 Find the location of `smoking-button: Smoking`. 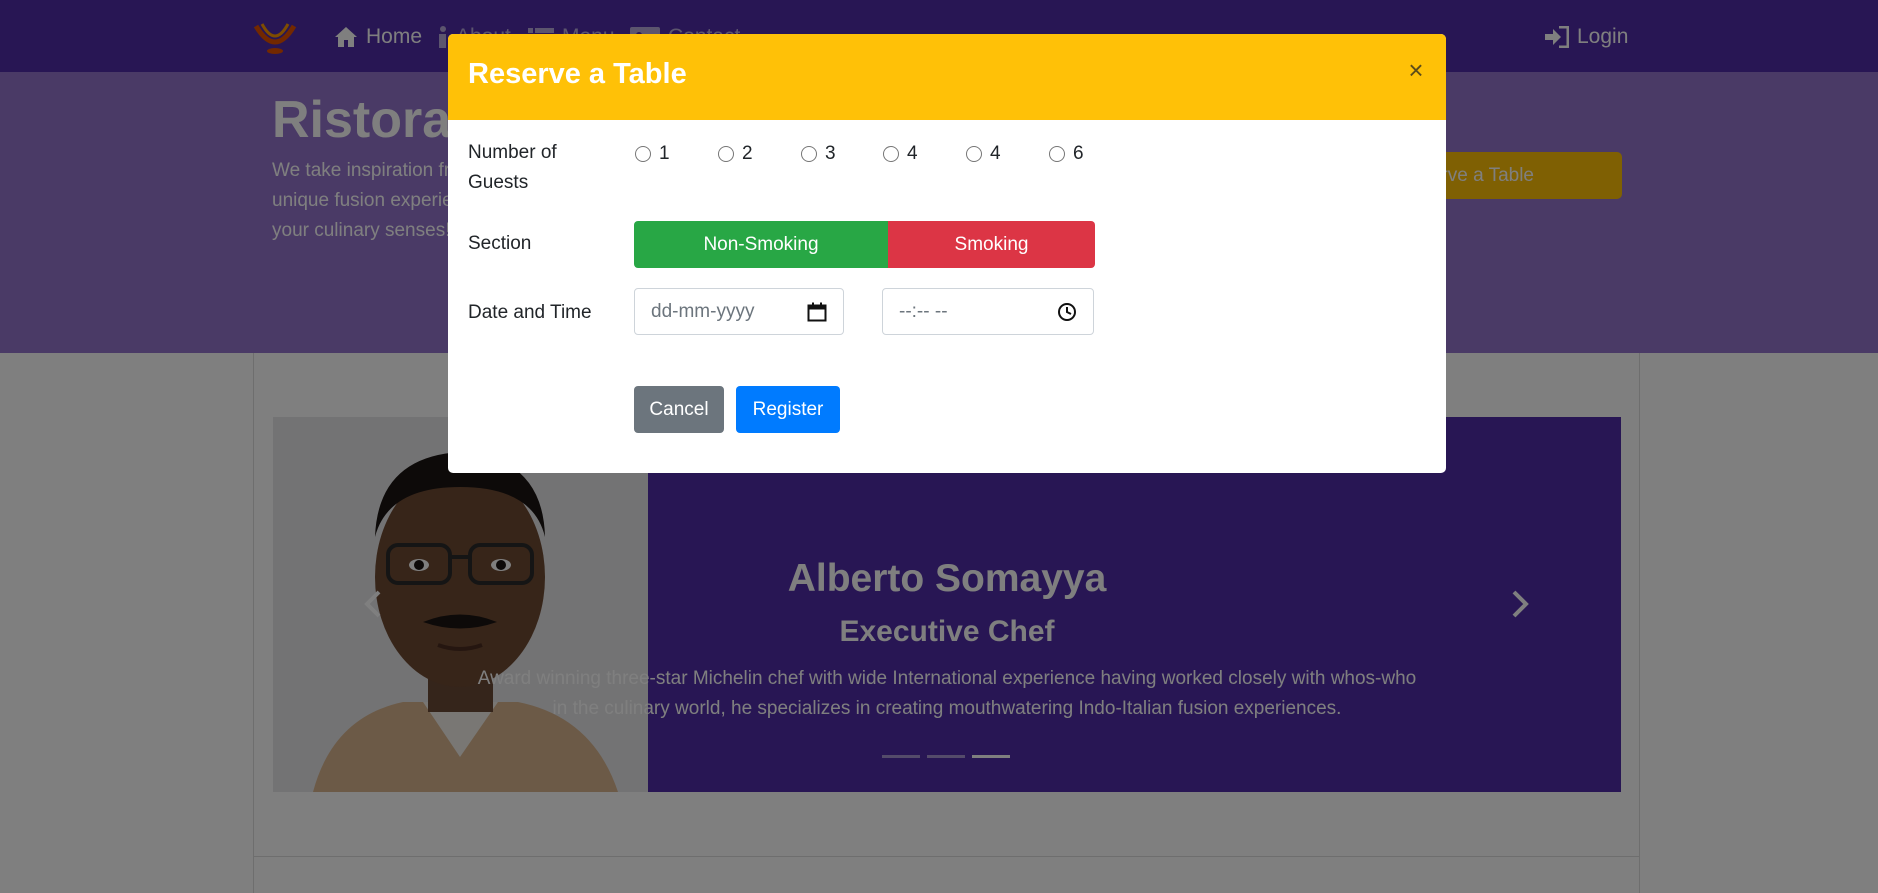

smoking-button: Smoking is located at coordinates (991, 244).